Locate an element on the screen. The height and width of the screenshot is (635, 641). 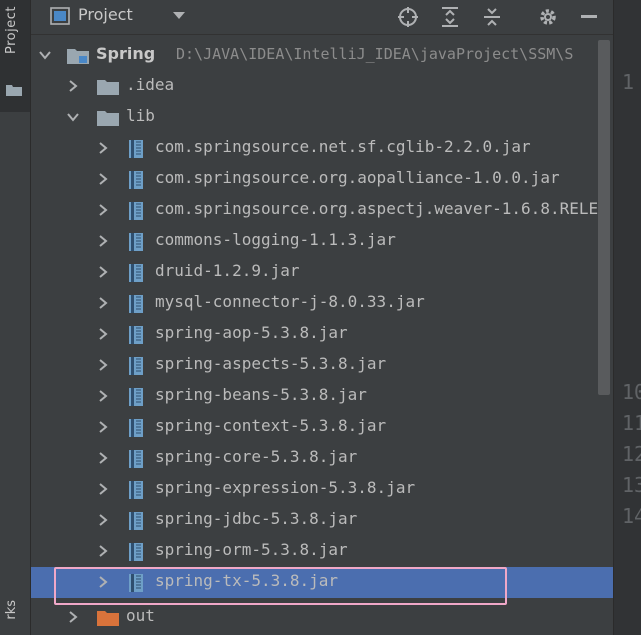
tree-node-jar: spring-expression-5.3.8.jar is located at coordinates (322, 489).